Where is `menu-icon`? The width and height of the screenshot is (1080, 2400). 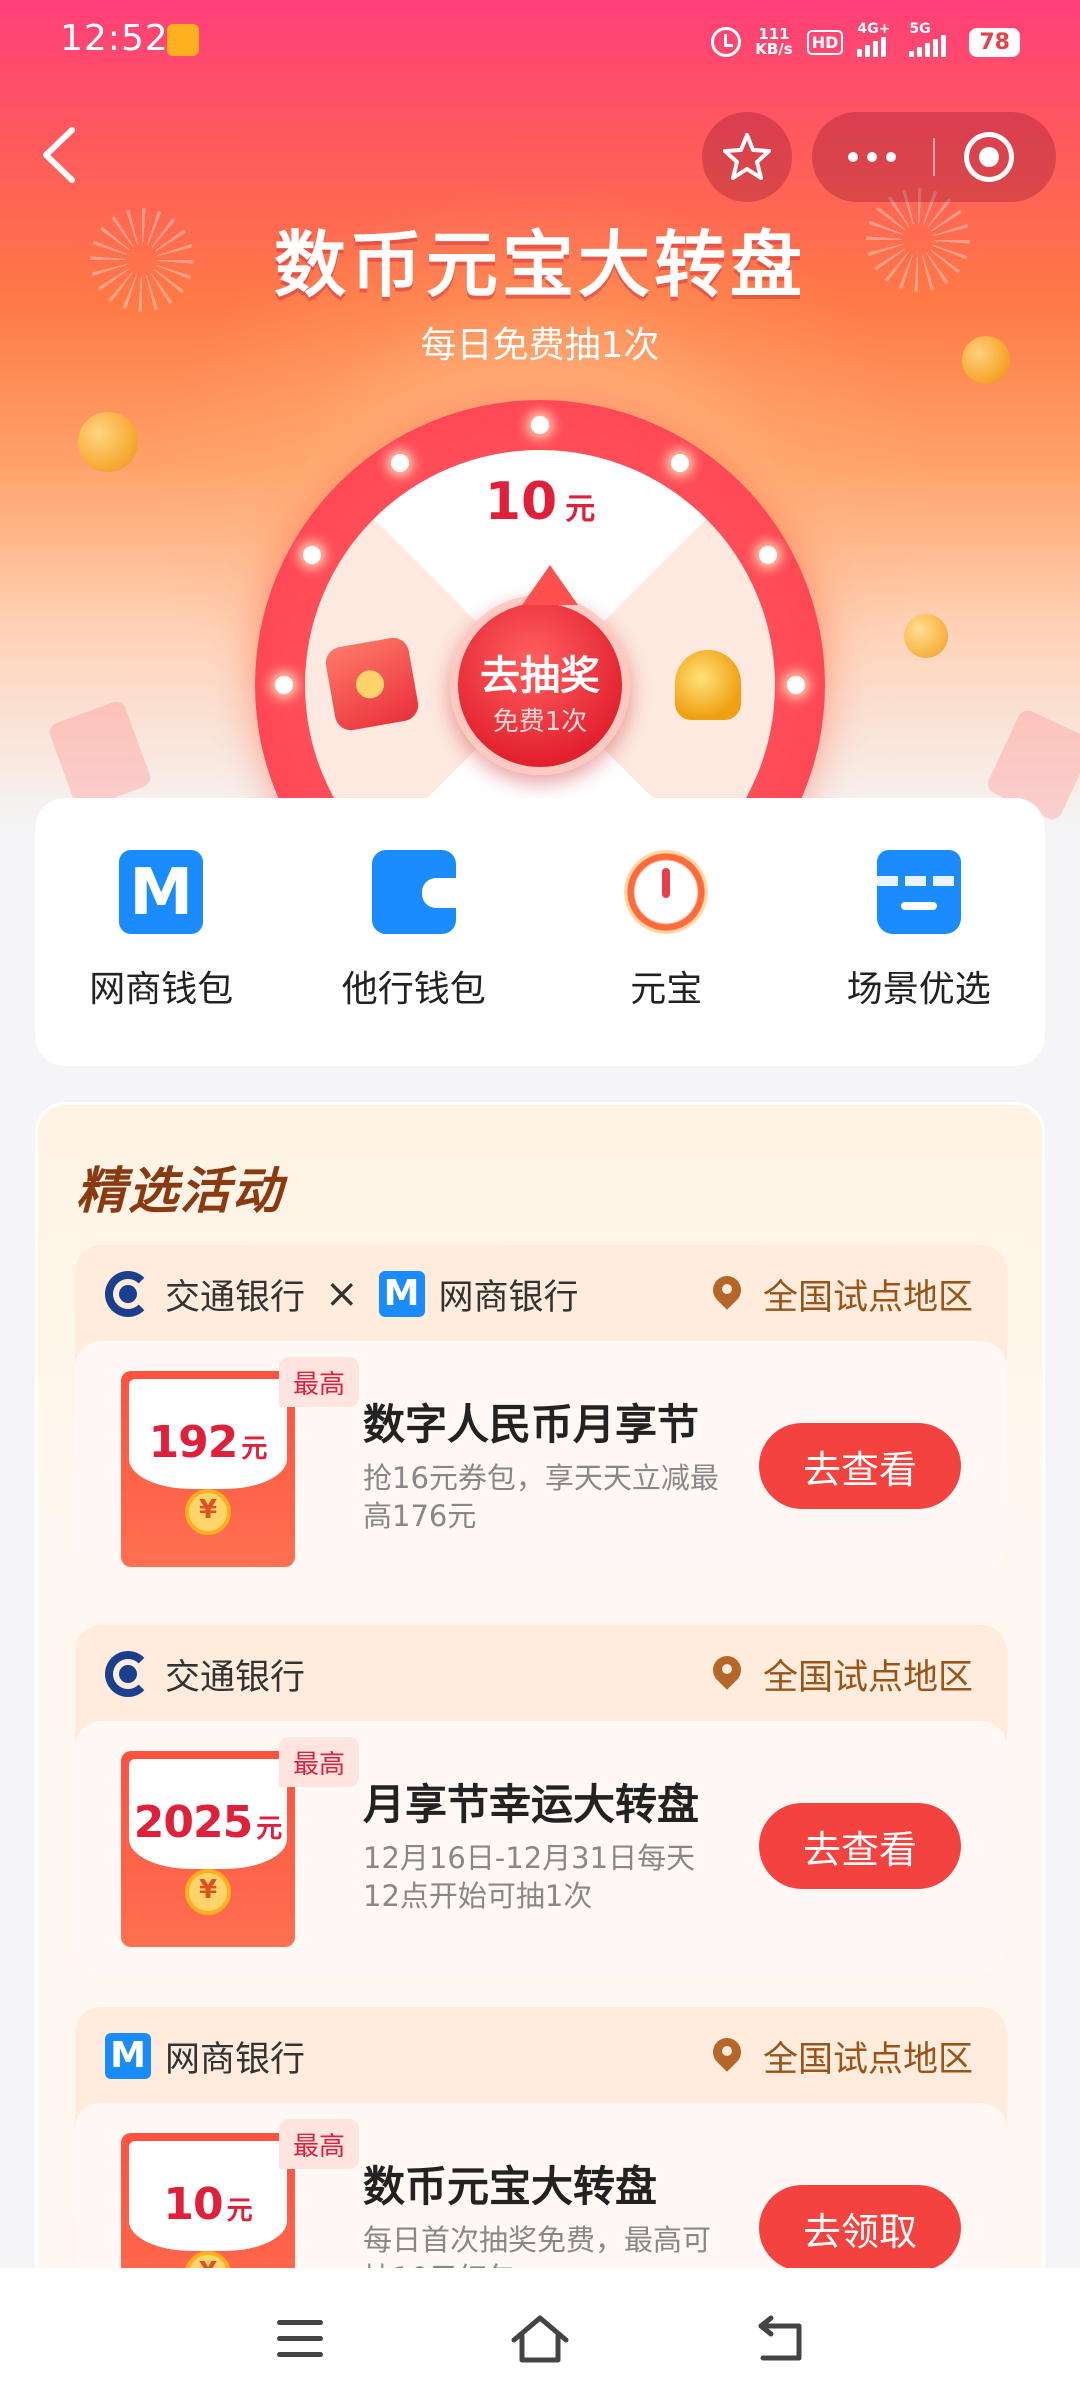 menu-icon is located at coordinates (300, 2322).